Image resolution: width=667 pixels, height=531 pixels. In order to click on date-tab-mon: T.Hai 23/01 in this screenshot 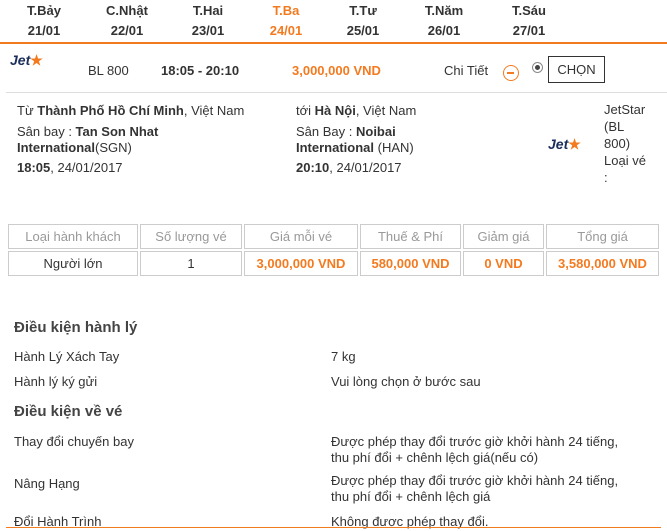, I will do `click(208, 21)`.